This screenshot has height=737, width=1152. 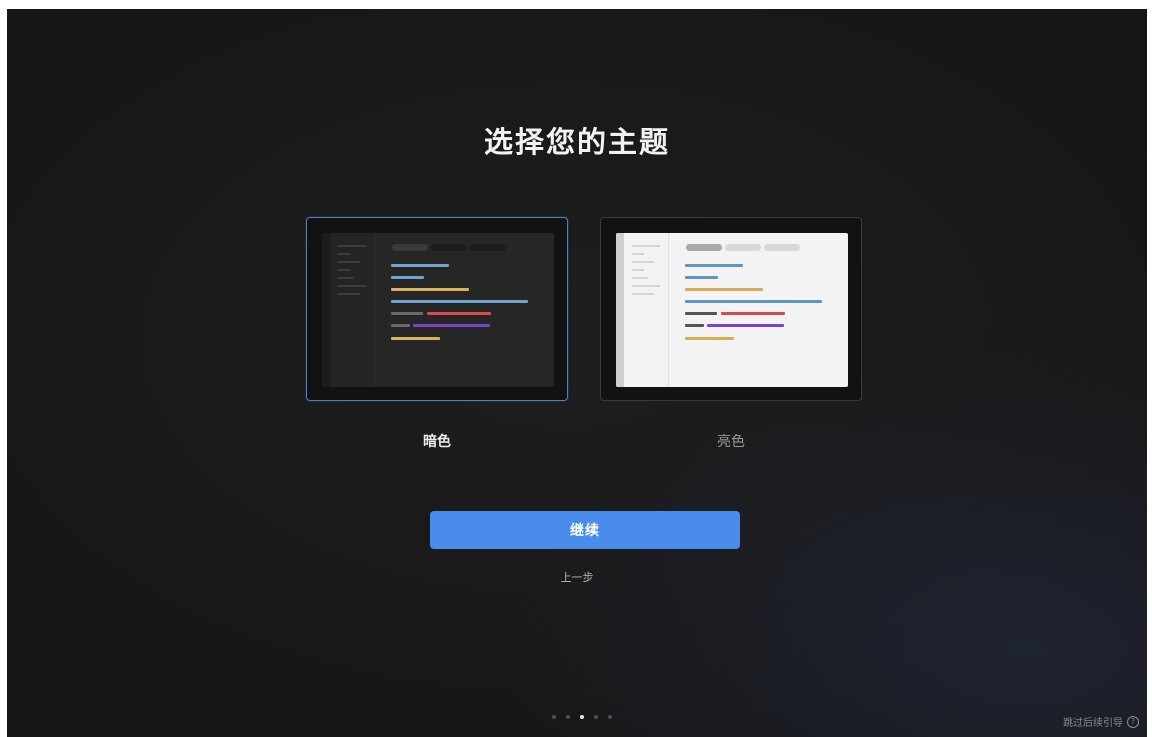 I want to click on skip-guide-label: 跳过后续引导, so click(x=1093, y=721).